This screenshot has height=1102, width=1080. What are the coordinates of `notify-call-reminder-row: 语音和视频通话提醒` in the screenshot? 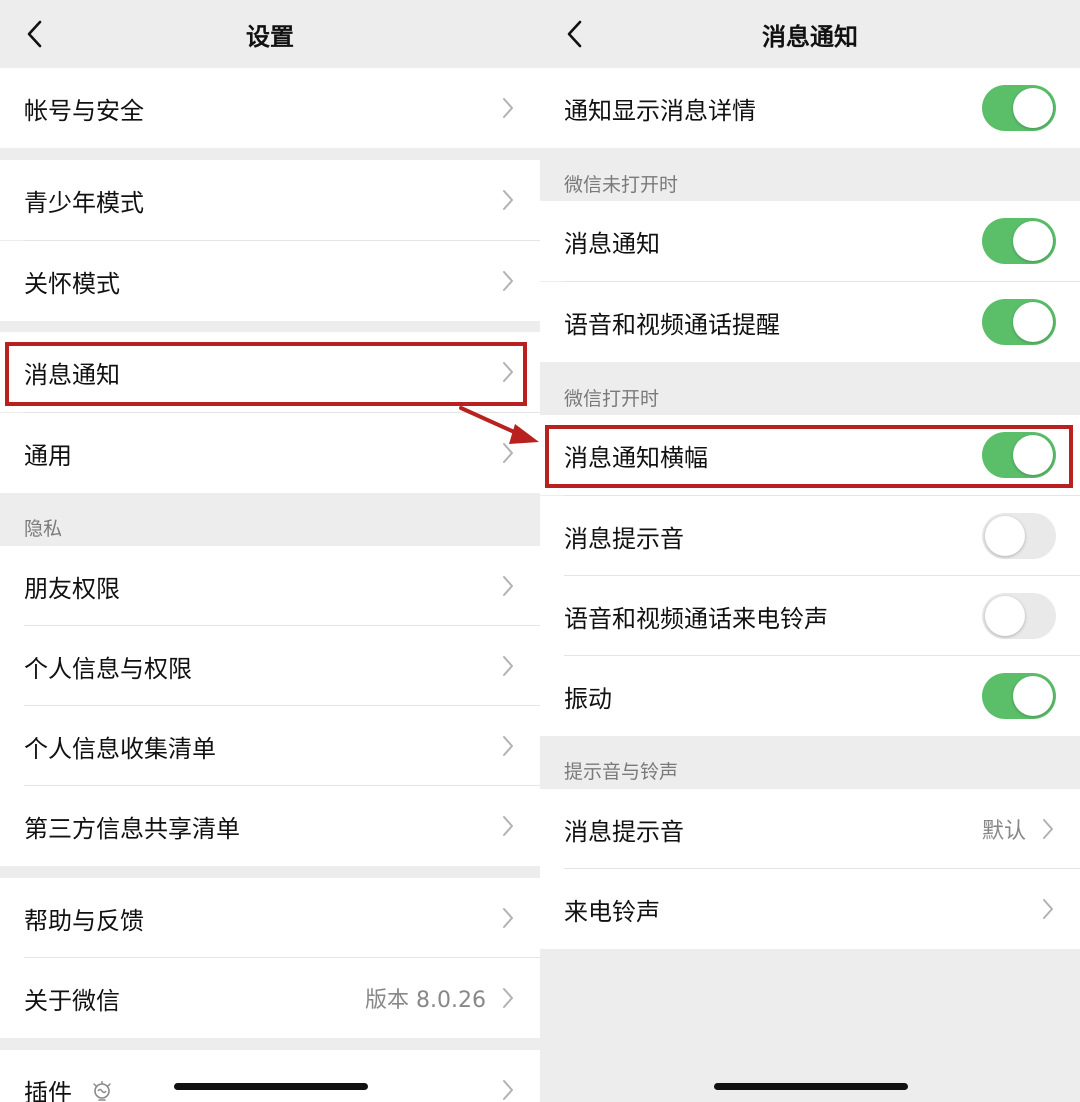 It's located at (810, 322).